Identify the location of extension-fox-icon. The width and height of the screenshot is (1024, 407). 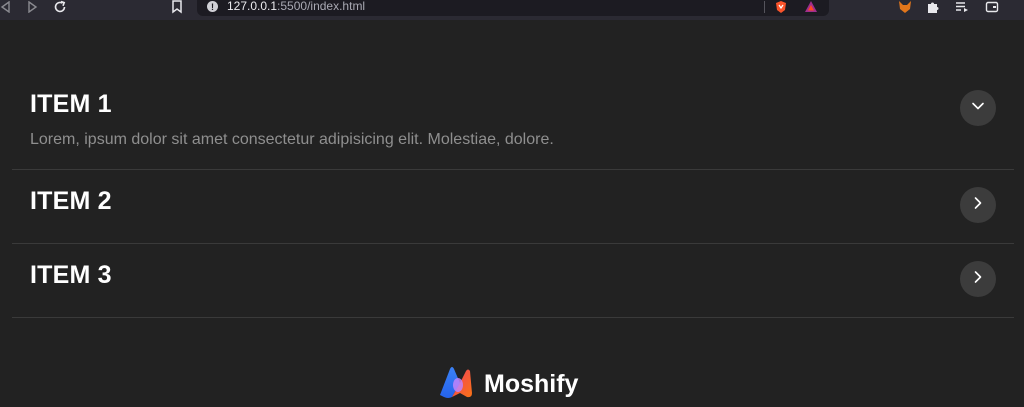
(905, 7).